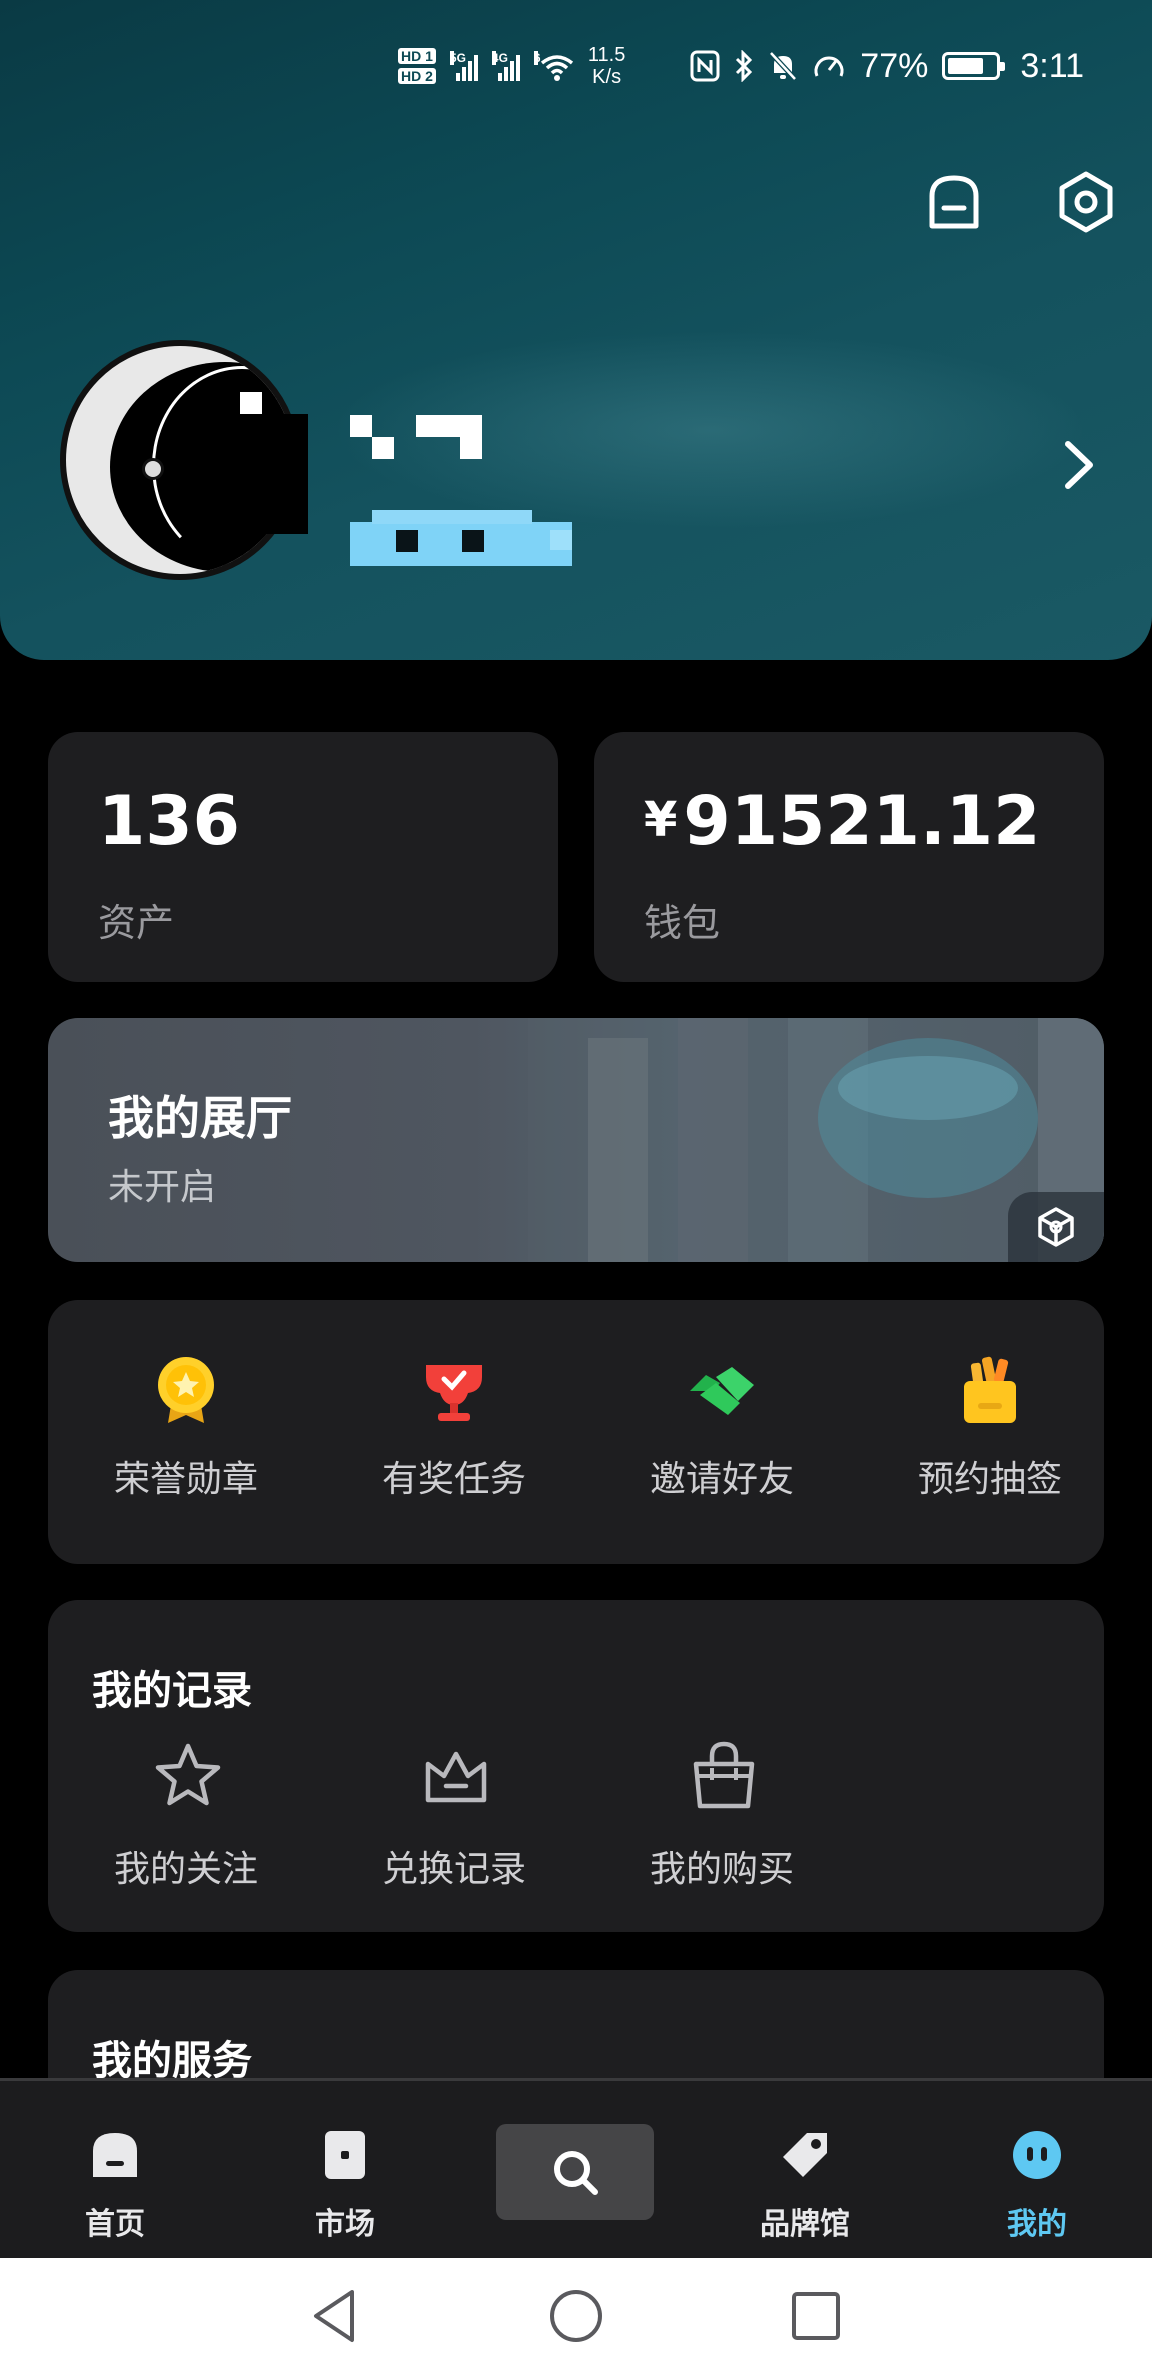 This screenshot has height=2376, width=1152. Describe the element at coordinates (453, 1869) in the screenshot. I see `records-exchange-label: 兑换记录` at that location.